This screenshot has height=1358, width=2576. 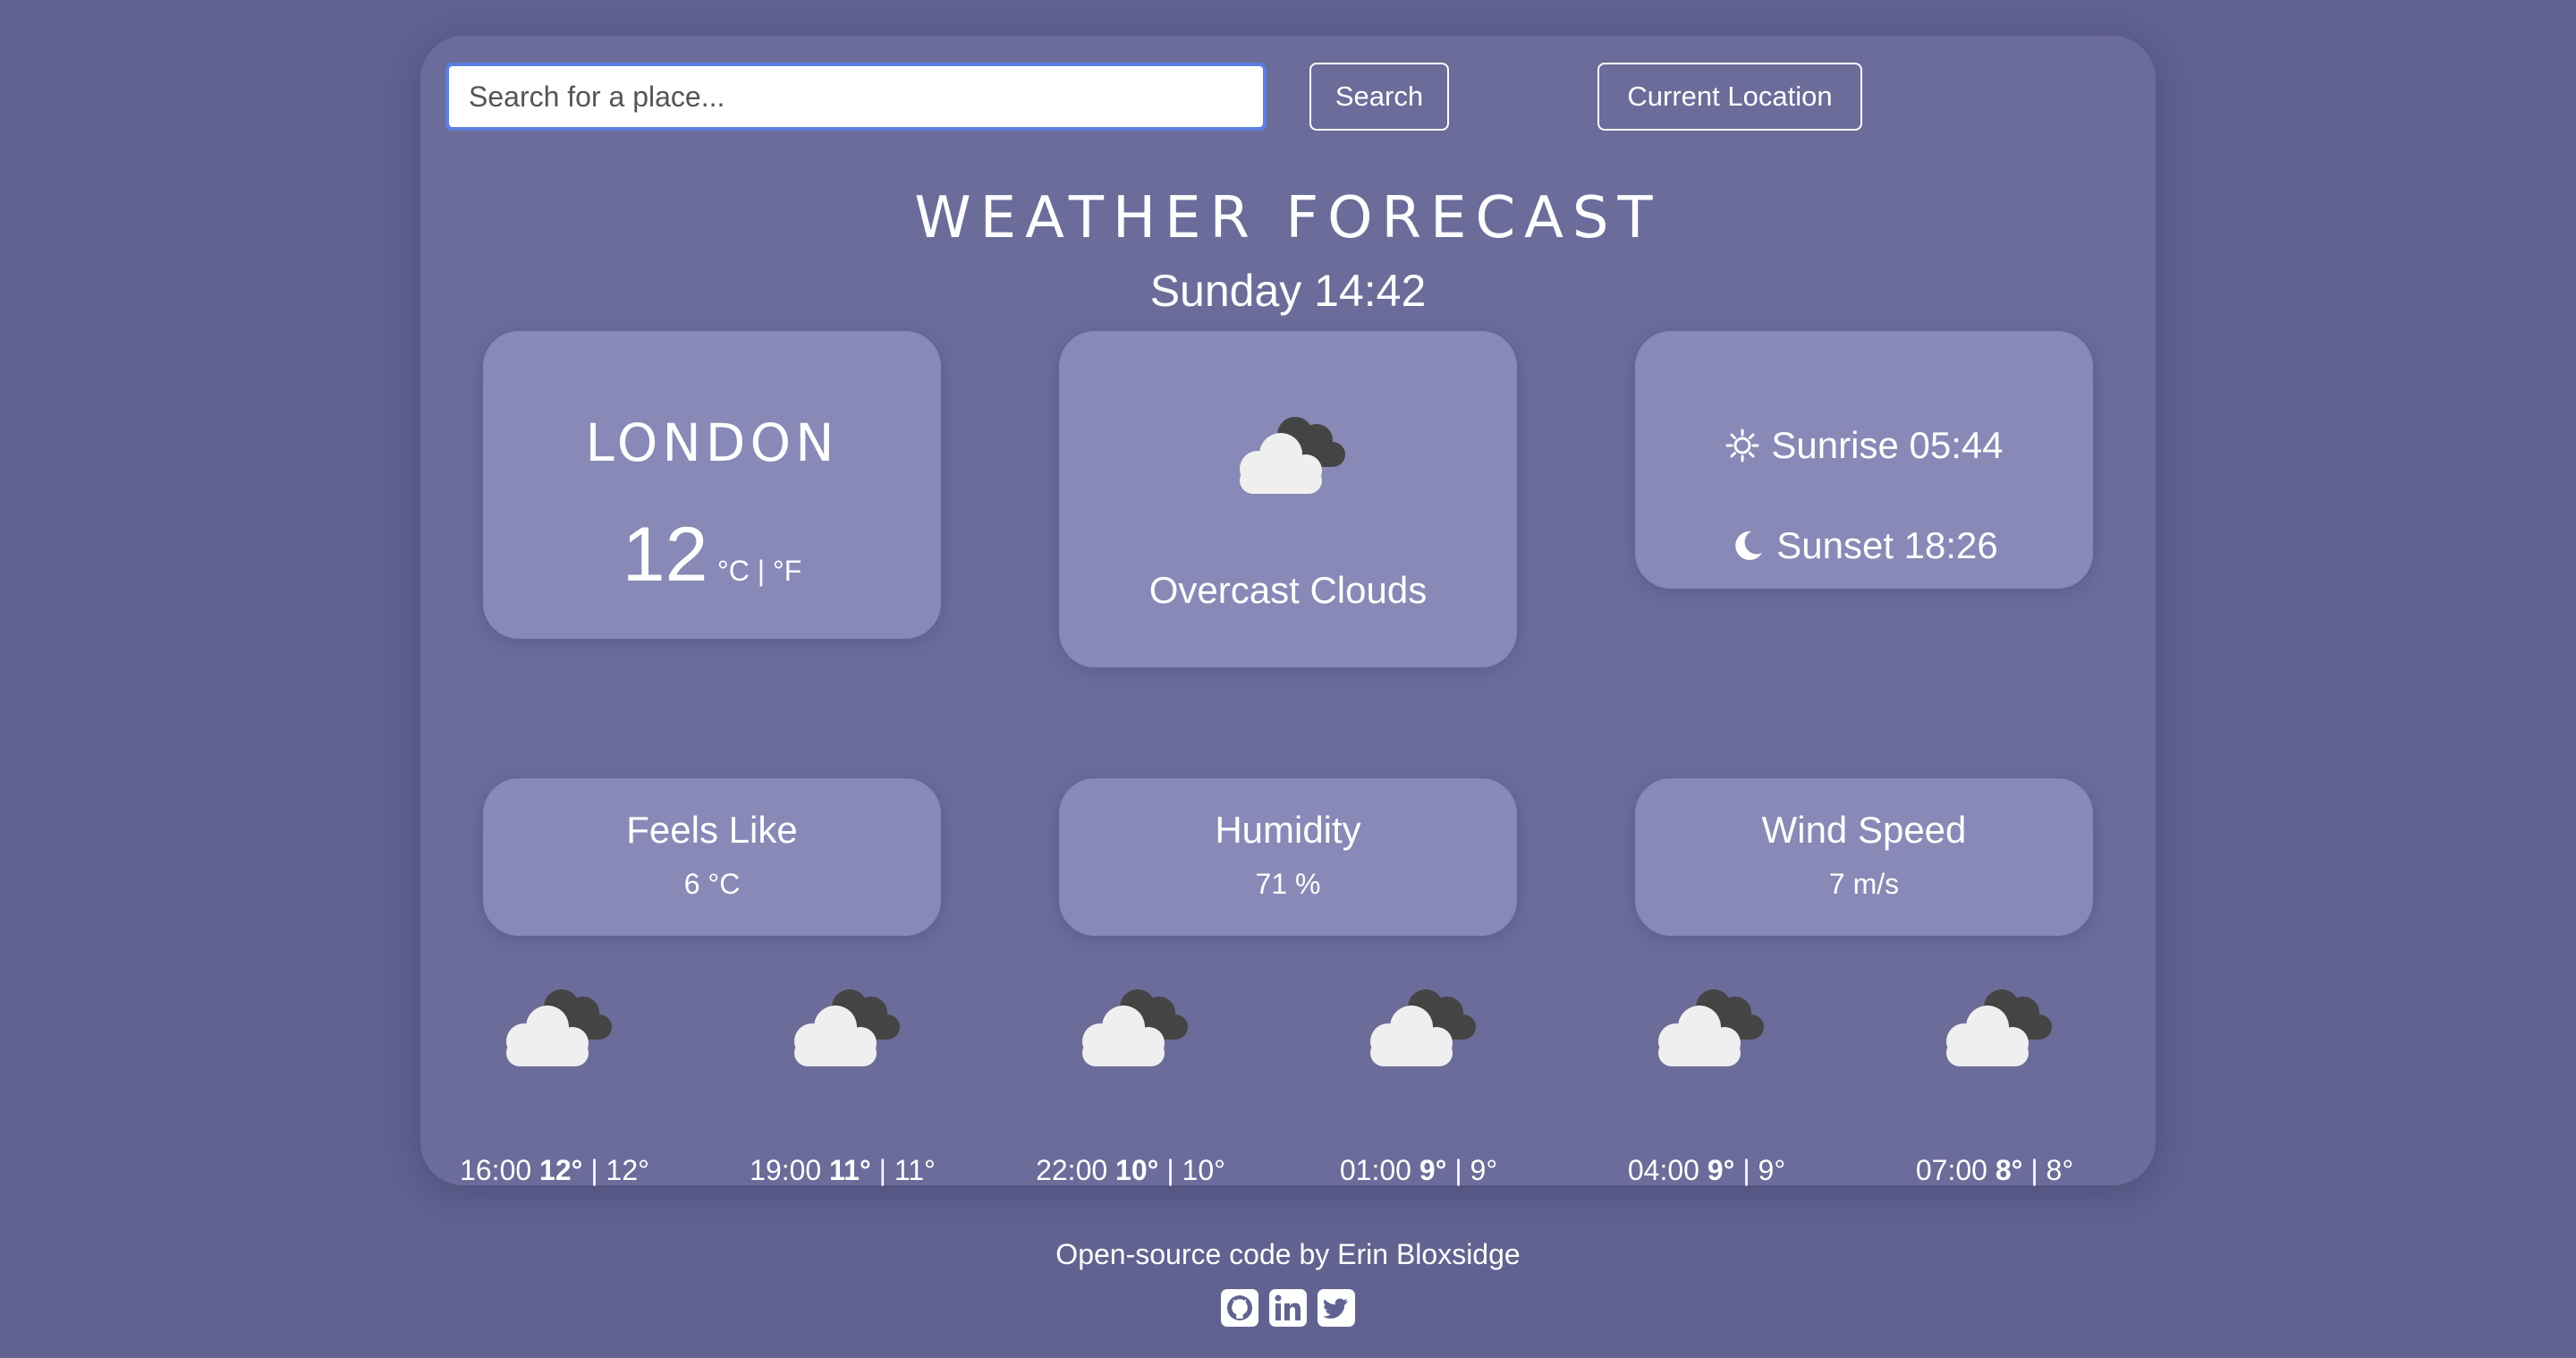 What do you see at coordinates (759, 571) in the screenshot?
I see `temperature-unit-toggle: °C | °F` at bounding box center [759, 571].